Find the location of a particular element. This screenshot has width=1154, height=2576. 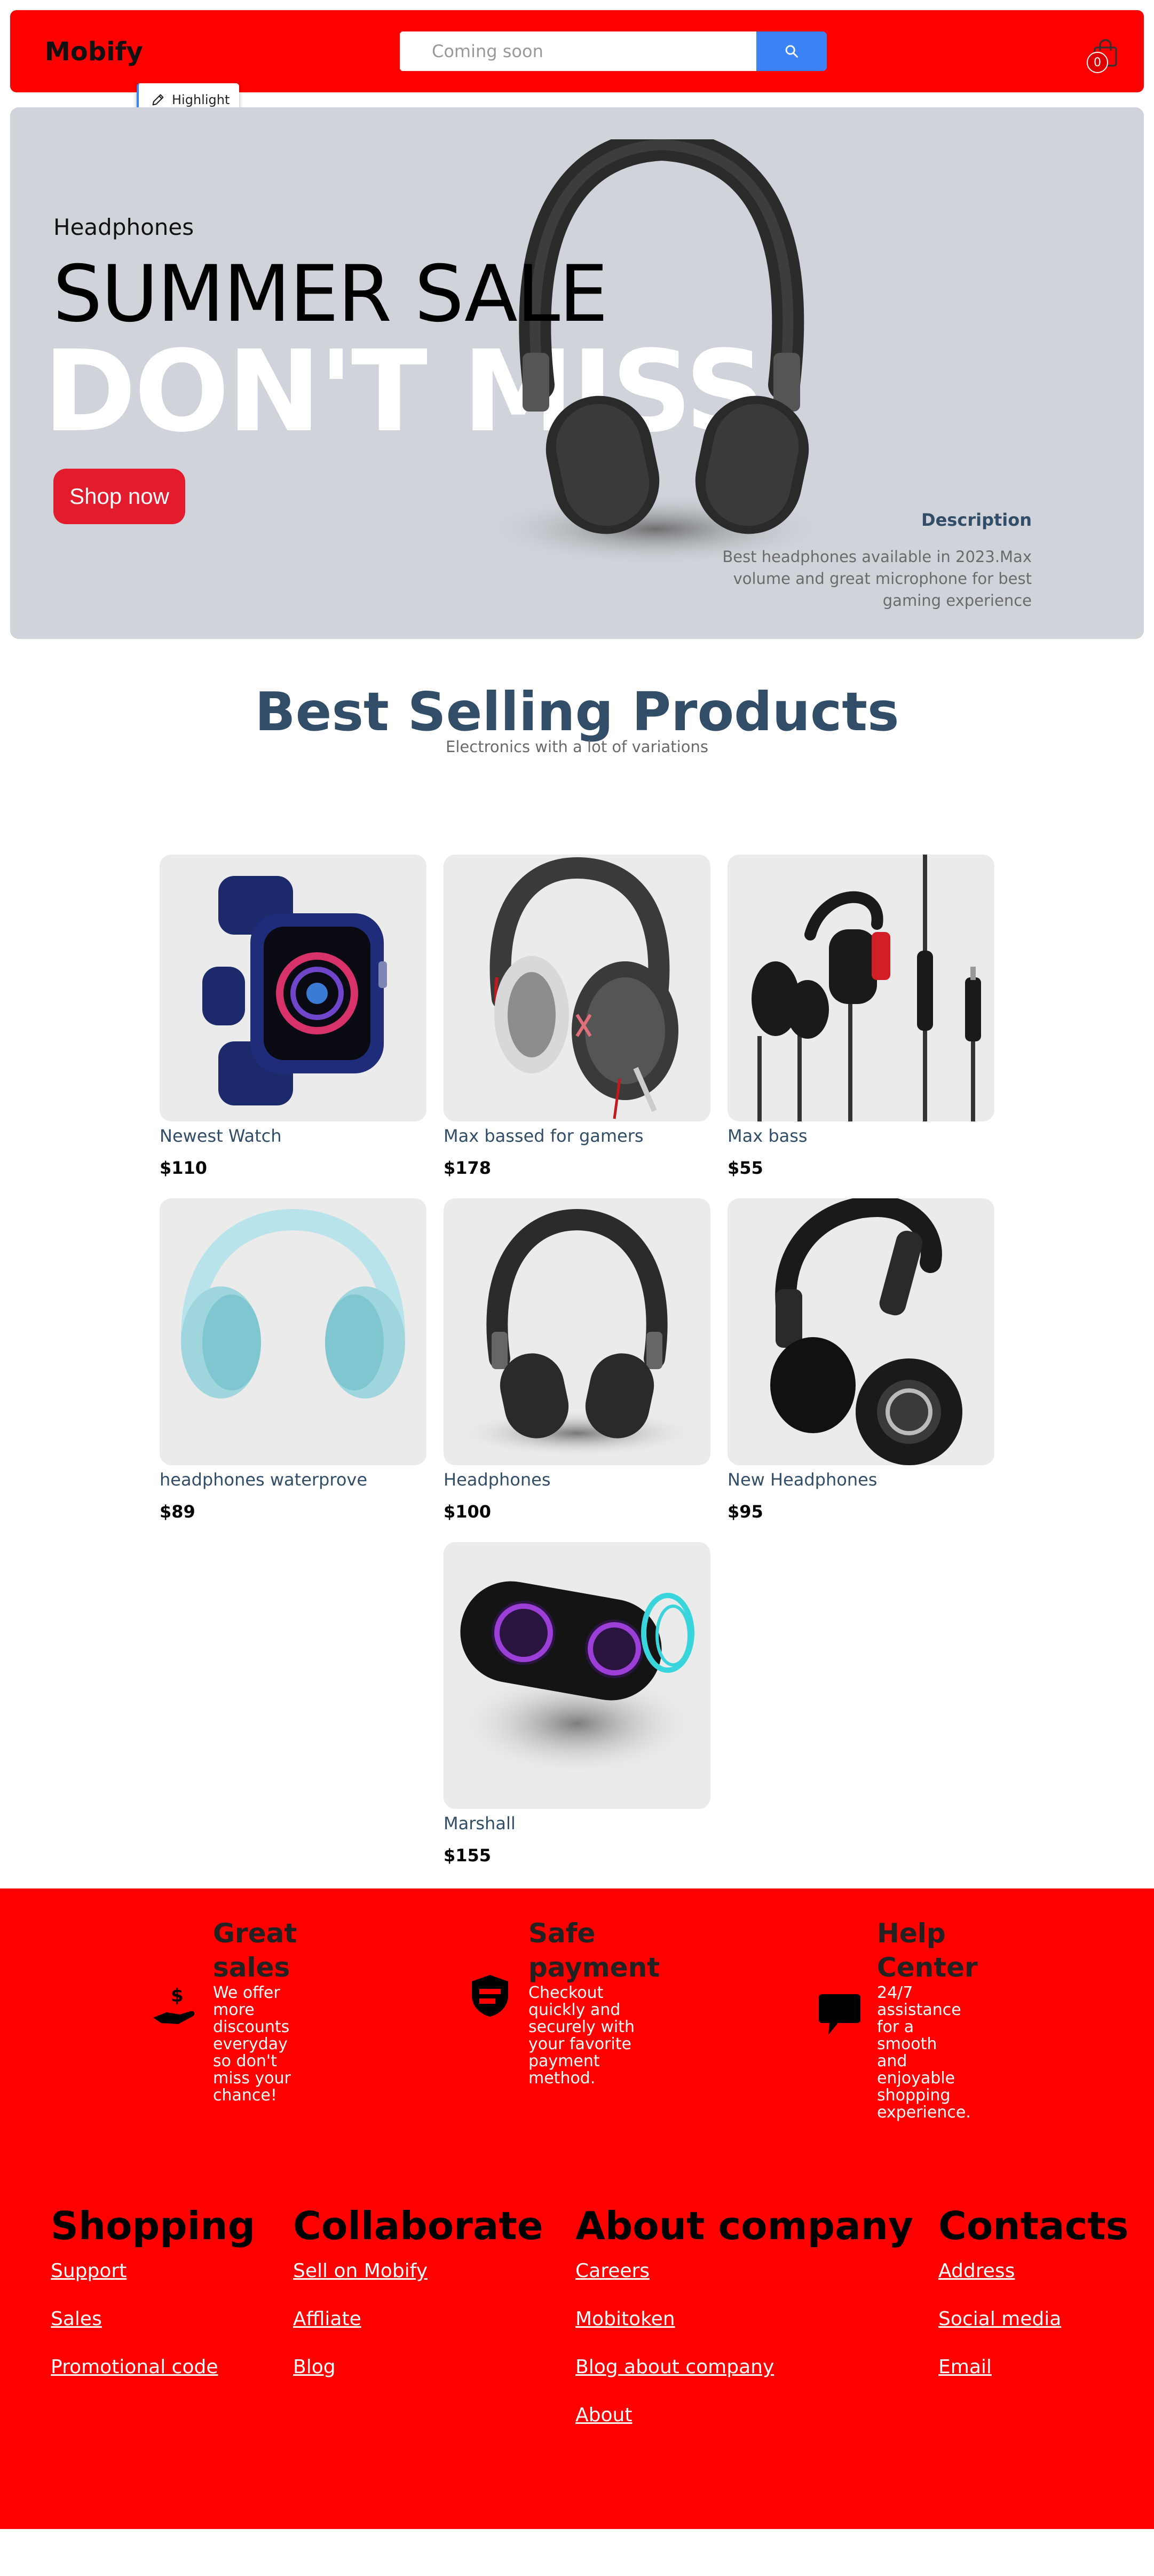

footer-link-sales: Sales is located at coordinates (76, 2319).